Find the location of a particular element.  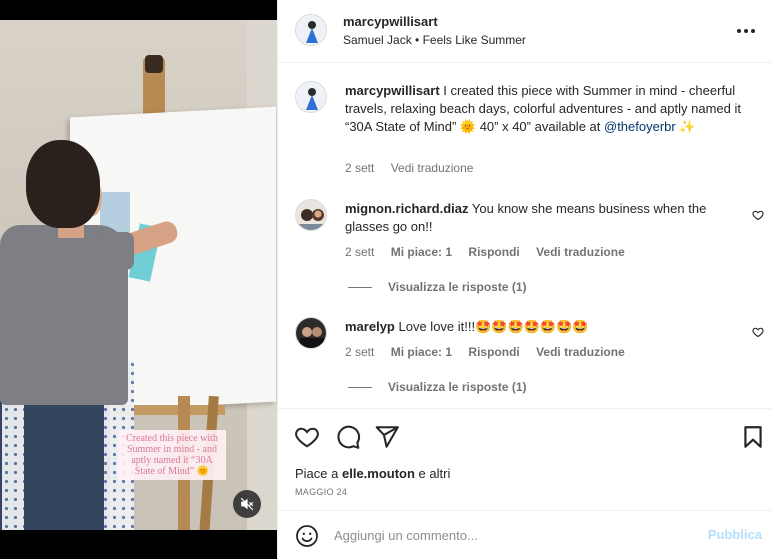

comment-button is located at coordinates (348, 437).